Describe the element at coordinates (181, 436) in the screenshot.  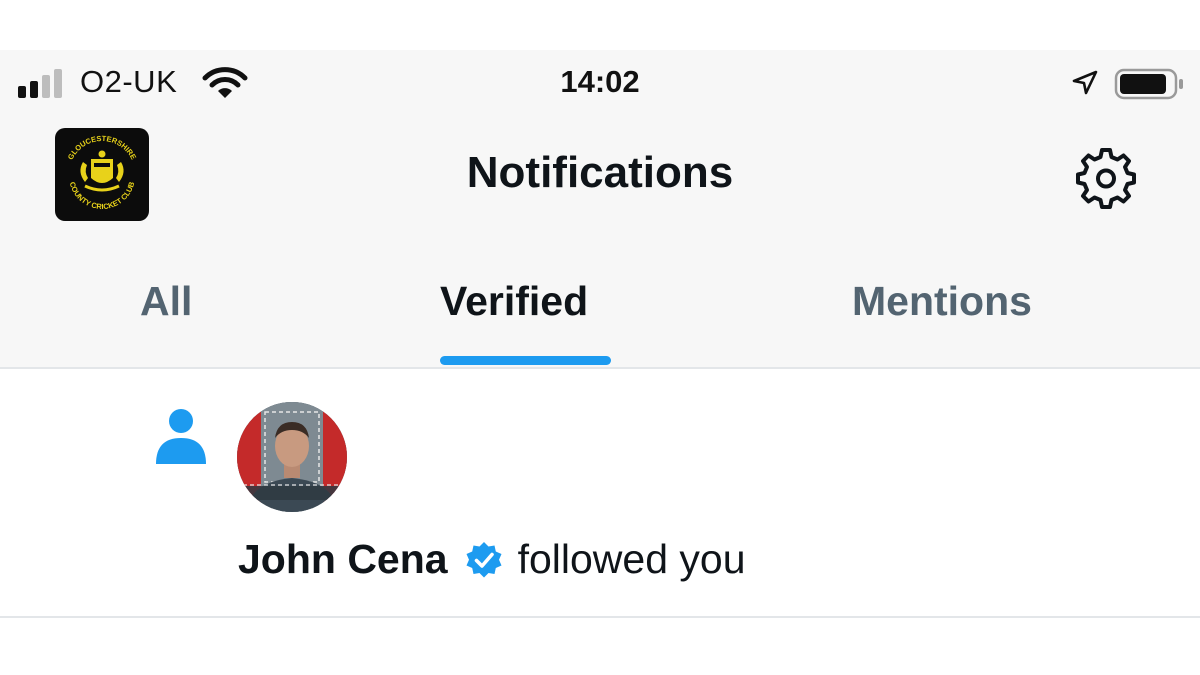
I see `person-icon` at that location.